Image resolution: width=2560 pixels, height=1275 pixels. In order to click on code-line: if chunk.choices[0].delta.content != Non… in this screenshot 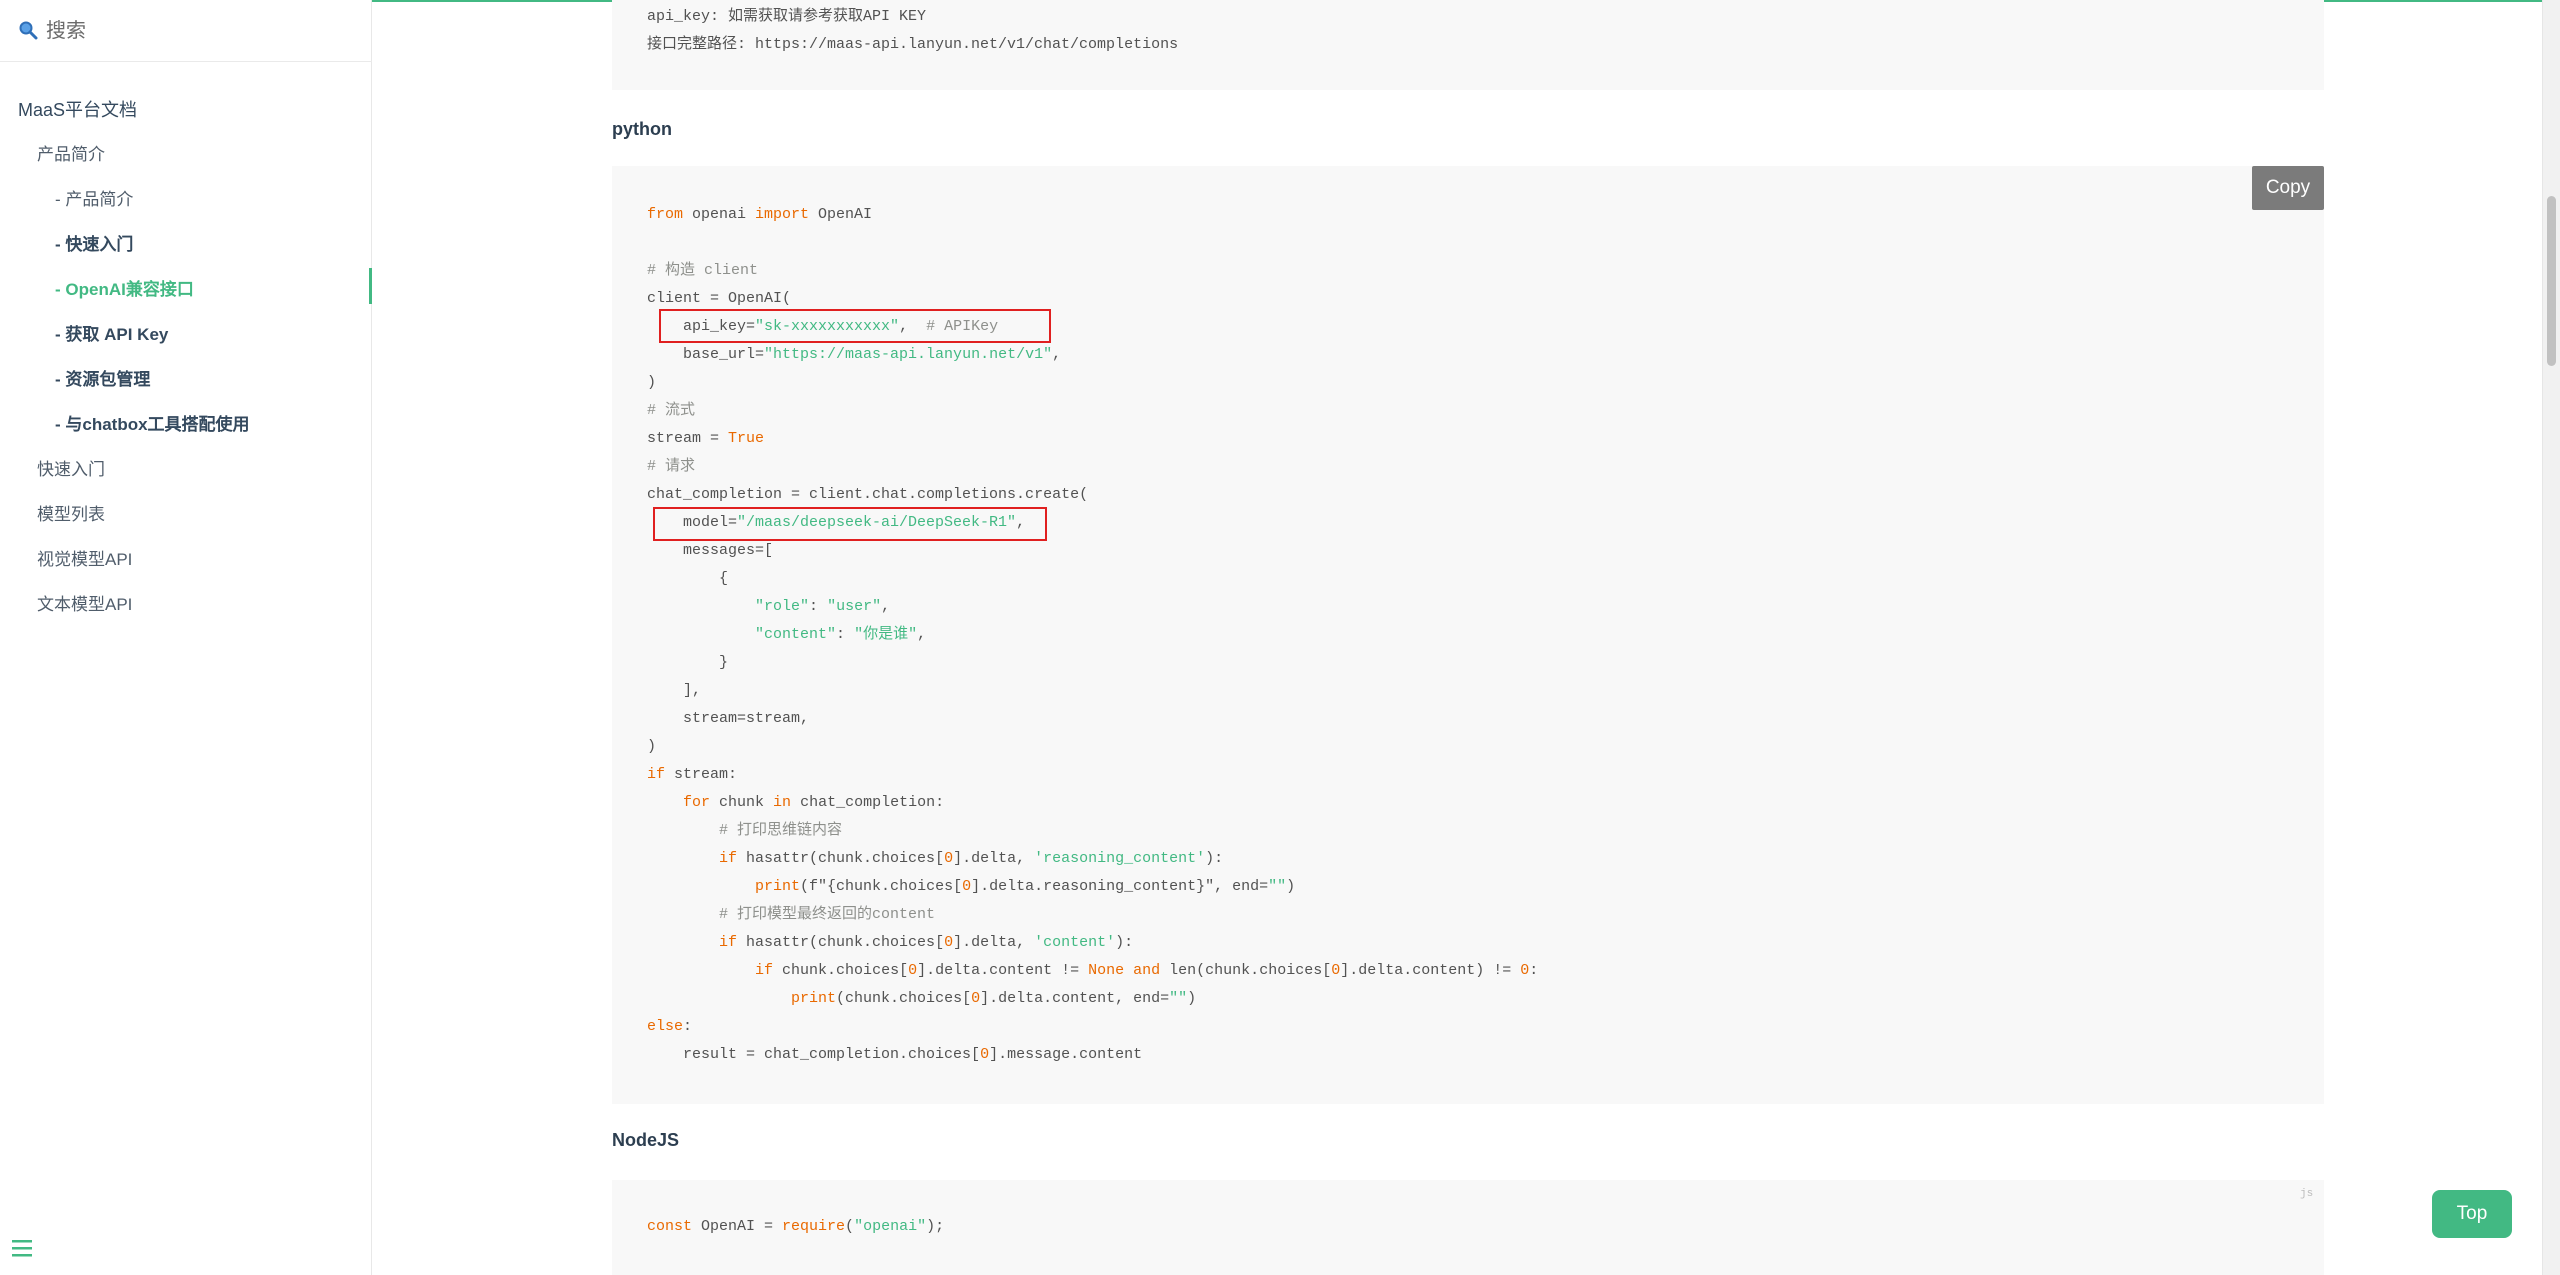, I will do `click(1147, 970)`.